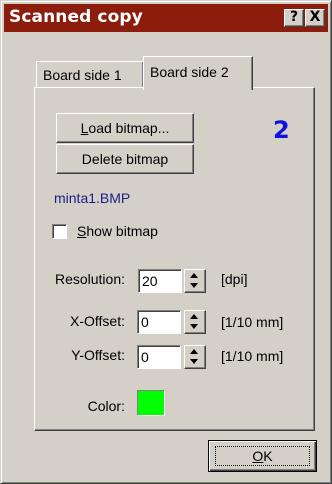 The width and height of the screenshot is (332, 484). What do you see at coordinates (195, 322) in the screenshot?
I see `x-offset-spin-up-down-icon` at bounding box center [195, 322].